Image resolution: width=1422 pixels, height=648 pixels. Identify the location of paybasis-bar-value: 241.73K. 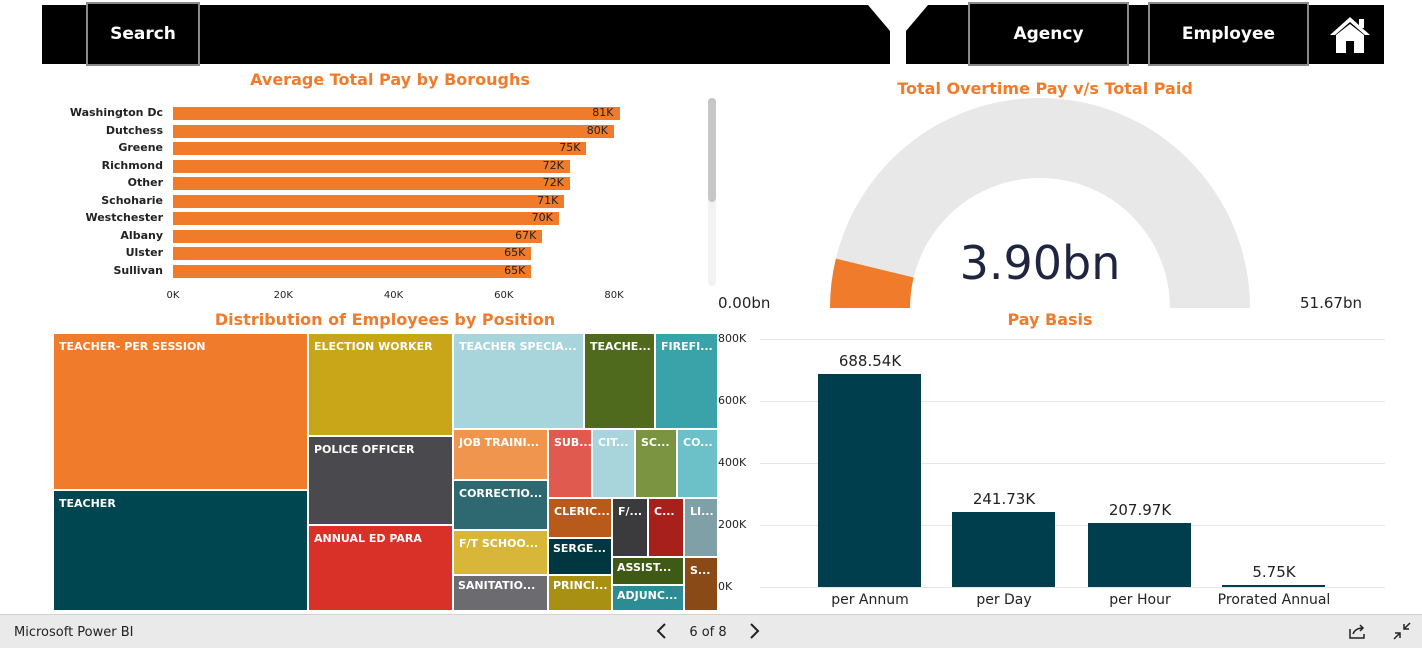
(1004, 499).